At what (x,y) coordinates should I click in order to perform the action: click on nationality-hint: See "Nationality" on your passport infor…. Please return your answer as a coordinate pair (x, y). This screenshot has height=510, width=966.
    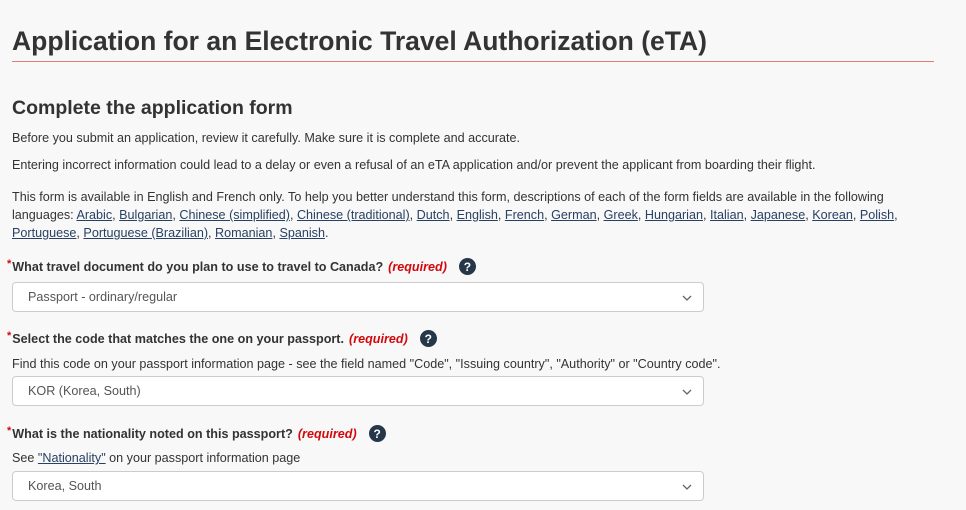
    Looking at the image, I should click on (156, 458).